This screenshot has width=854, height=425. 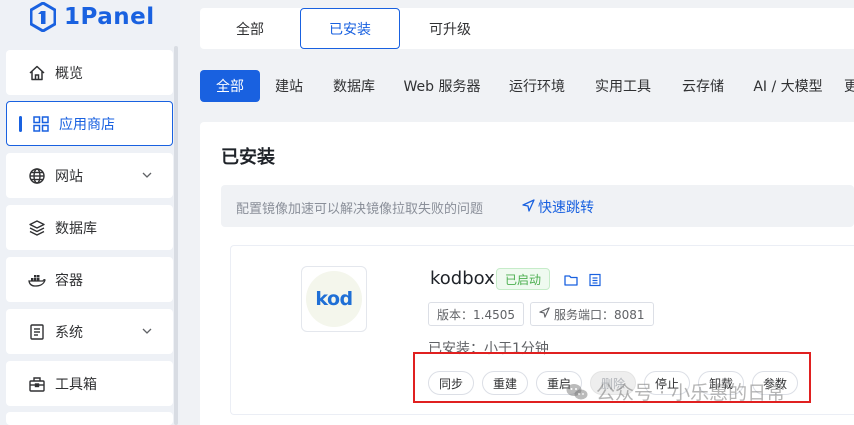 What do you see at coordinates (176, 235) in the screenshot?
I see `sidebar-scrollbar` at bounding box center [176, 235].